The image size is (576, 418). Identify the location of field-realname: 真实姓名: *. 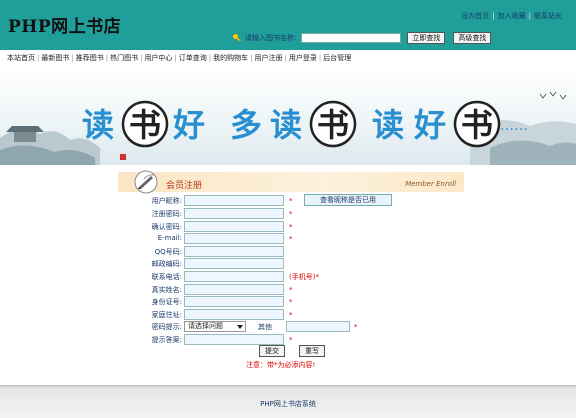
(291, 290).